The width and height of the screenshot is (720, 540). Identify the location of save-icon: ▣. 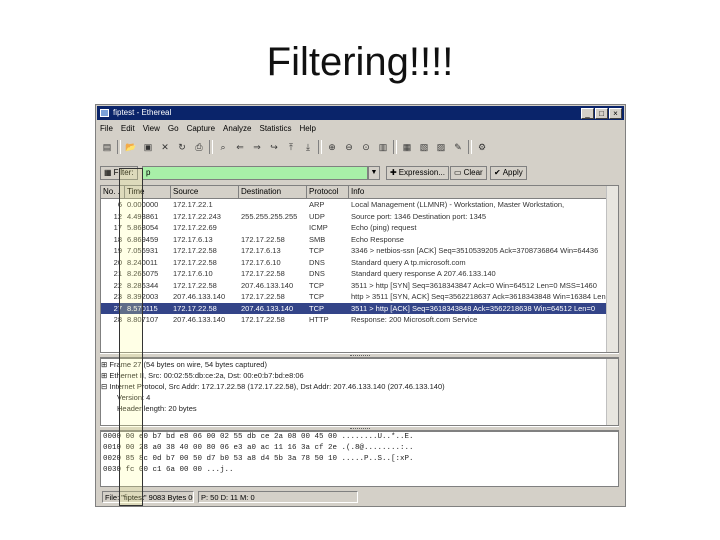
(148, 147).